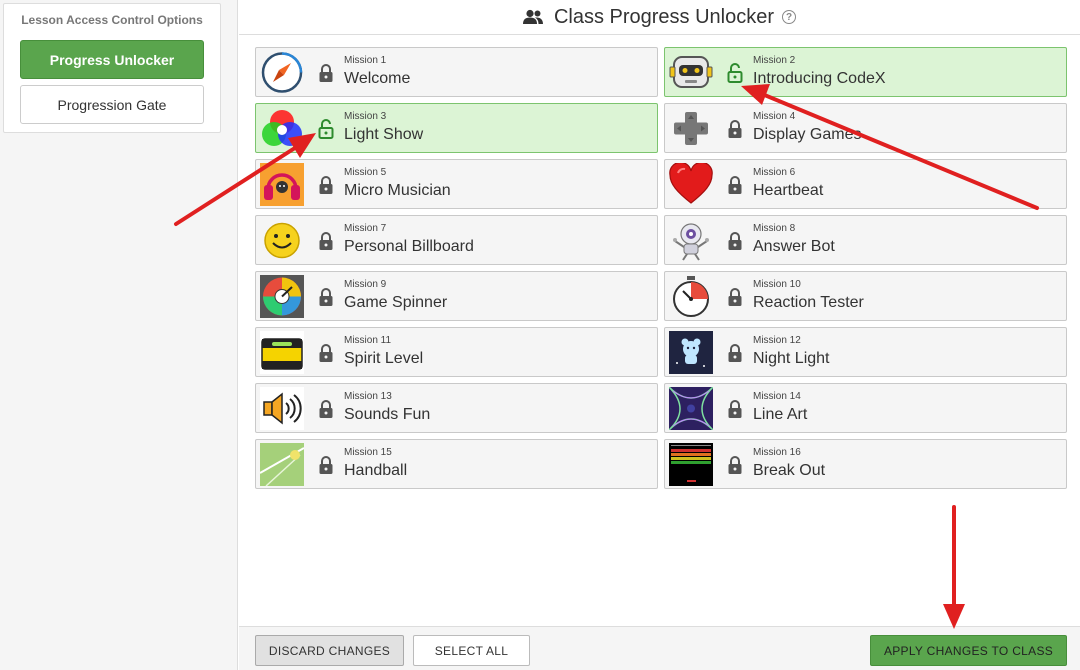  I want to click on mission-name: Personal Billboard, so click(409, 246).